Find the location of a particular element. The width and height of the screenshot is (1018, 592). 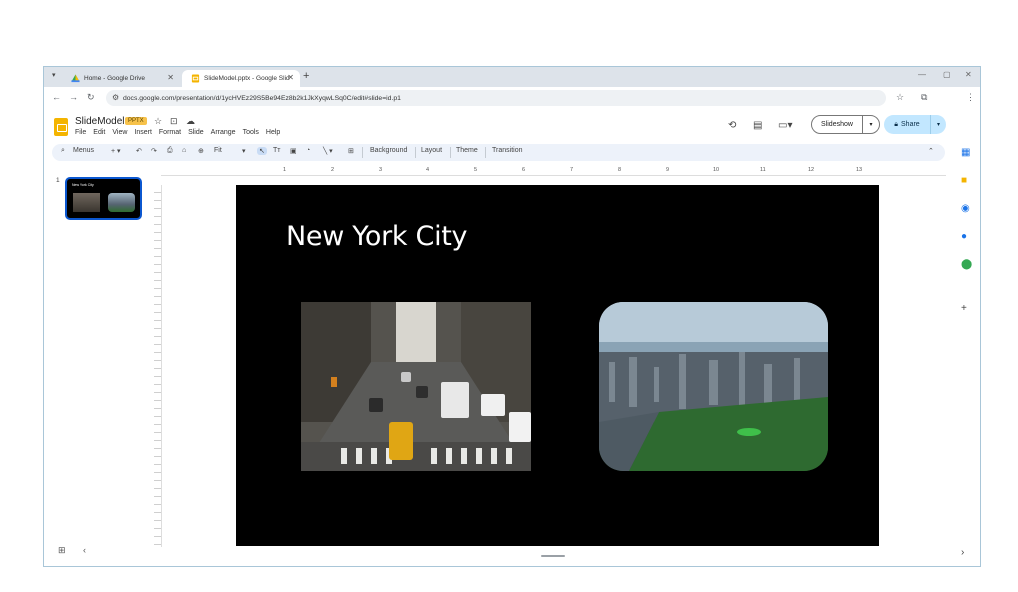

search-icon: ⌕ is located at coordinates (63, 151).